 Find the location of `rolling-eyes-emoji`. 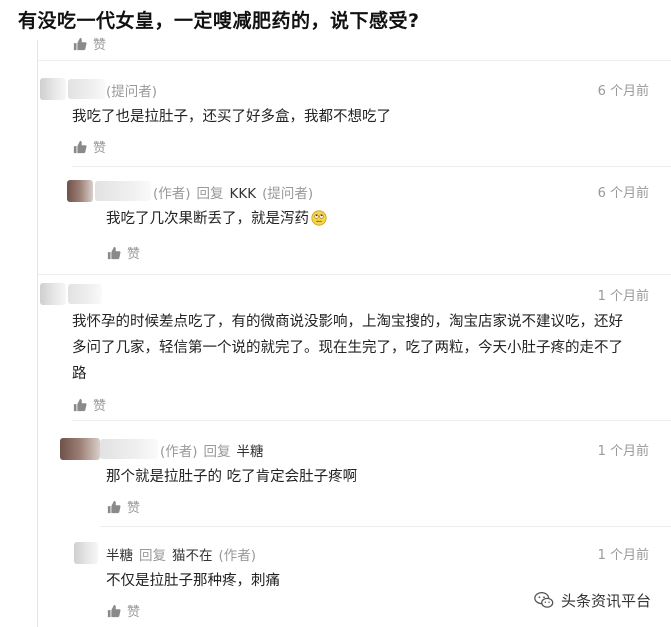

rolling-eyes-emoji is located at coordinates (319, 218).